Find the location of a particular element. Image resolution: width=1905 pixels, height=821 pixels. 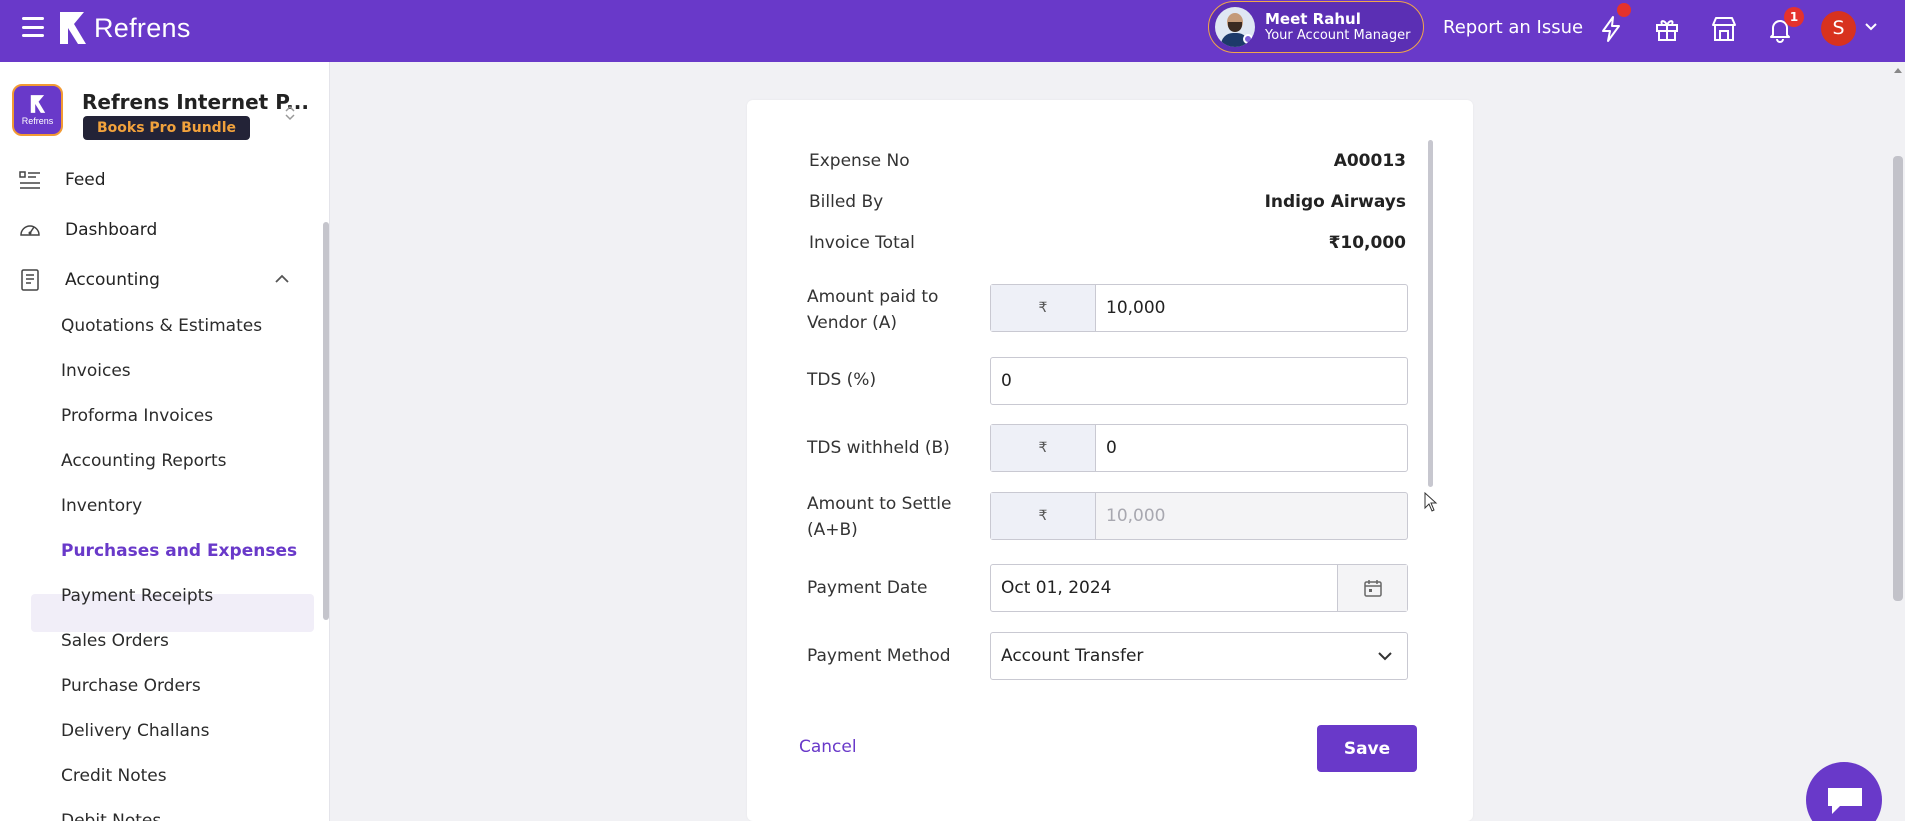

form-scrollbar is located at coordinates (1430, 313).